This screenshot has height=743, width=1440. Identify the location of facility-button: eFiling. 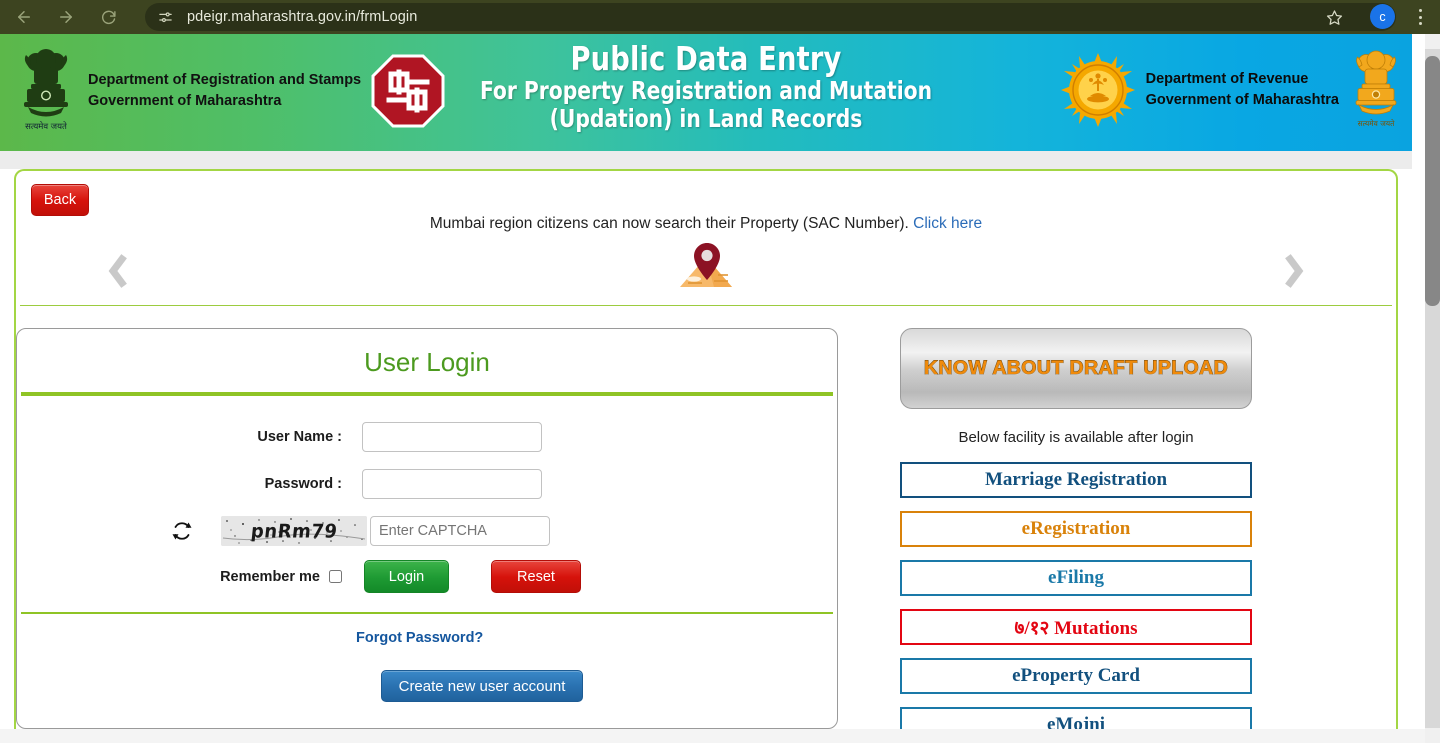
(1076, 578).